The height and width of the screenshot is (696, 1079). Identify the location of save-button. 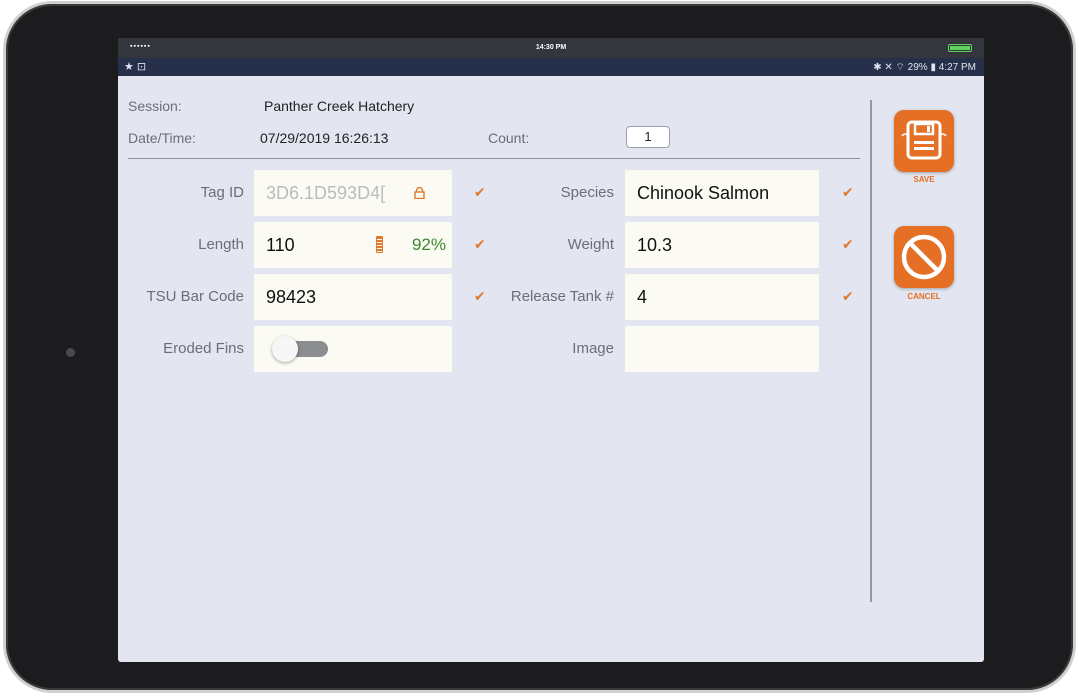
(924, 141).